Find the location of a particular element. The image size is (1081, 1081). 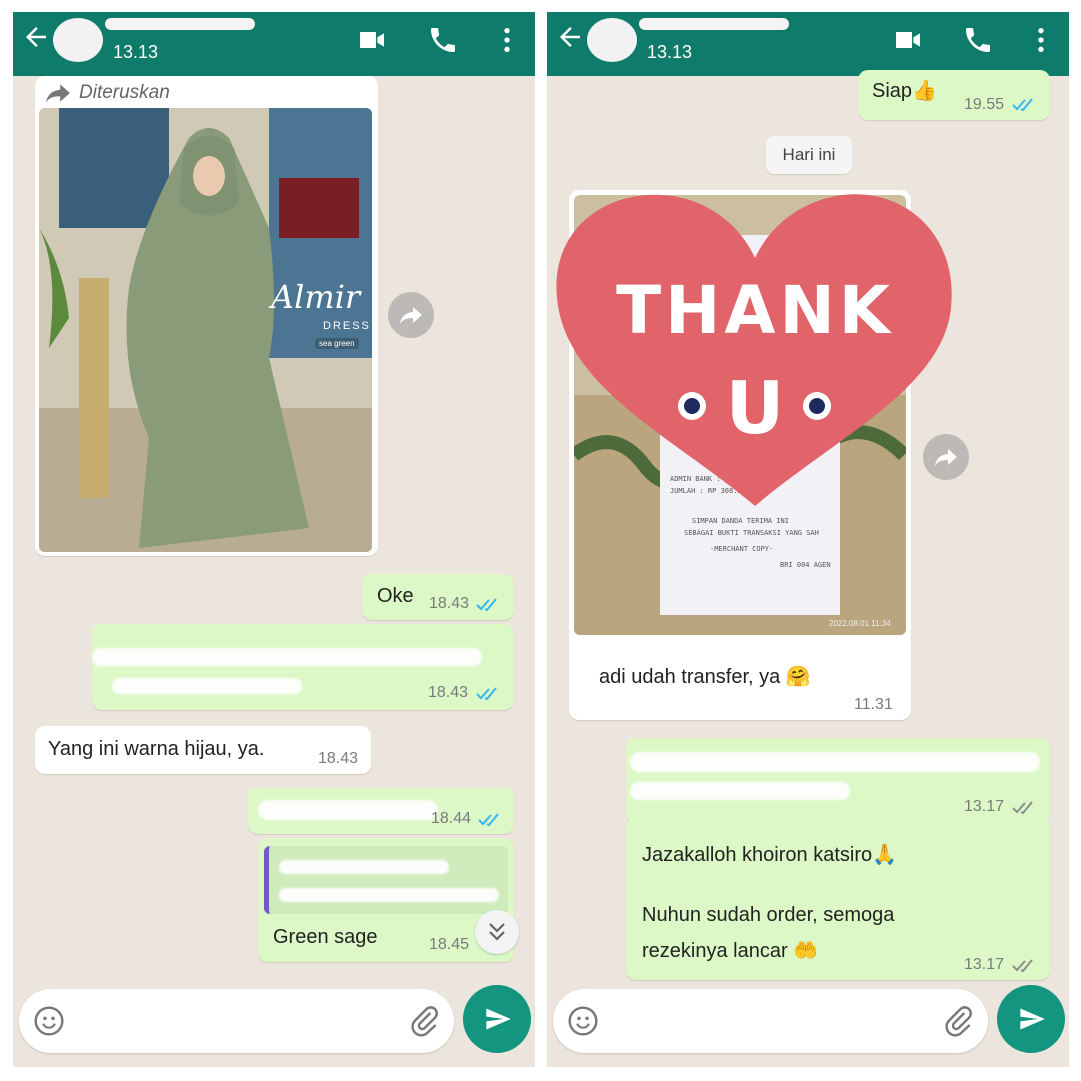

forwarded-image-message: Diteruskan Almir DRESS sea green is located at coordinates (206, 316).